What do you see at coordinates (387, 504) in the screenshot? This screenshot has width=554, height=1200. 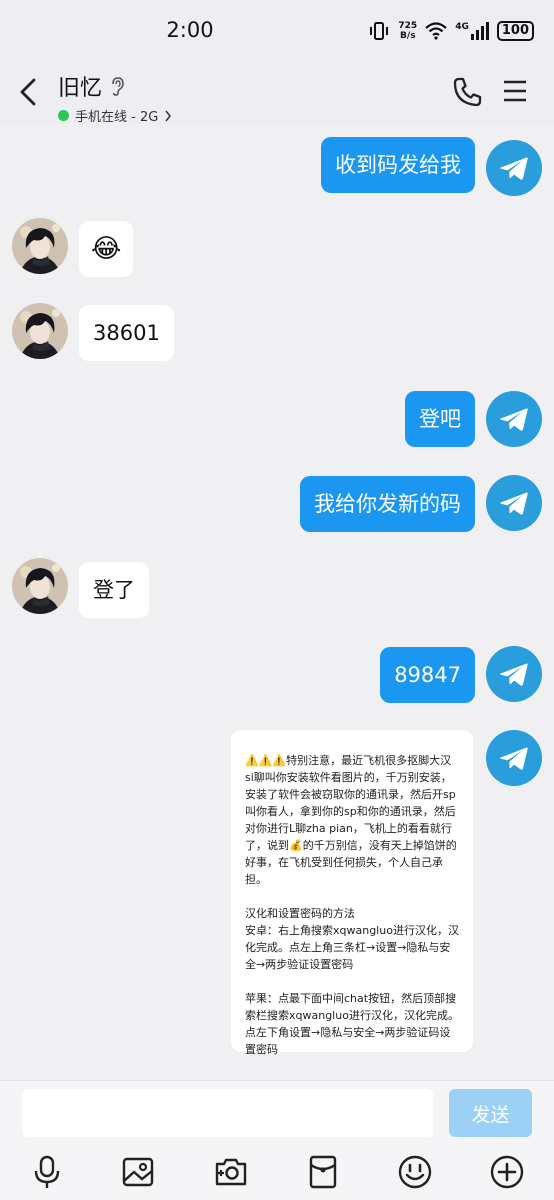 I see `message-bubble-outgoing: 我给你发新的码` at bounding box center [387, 504].